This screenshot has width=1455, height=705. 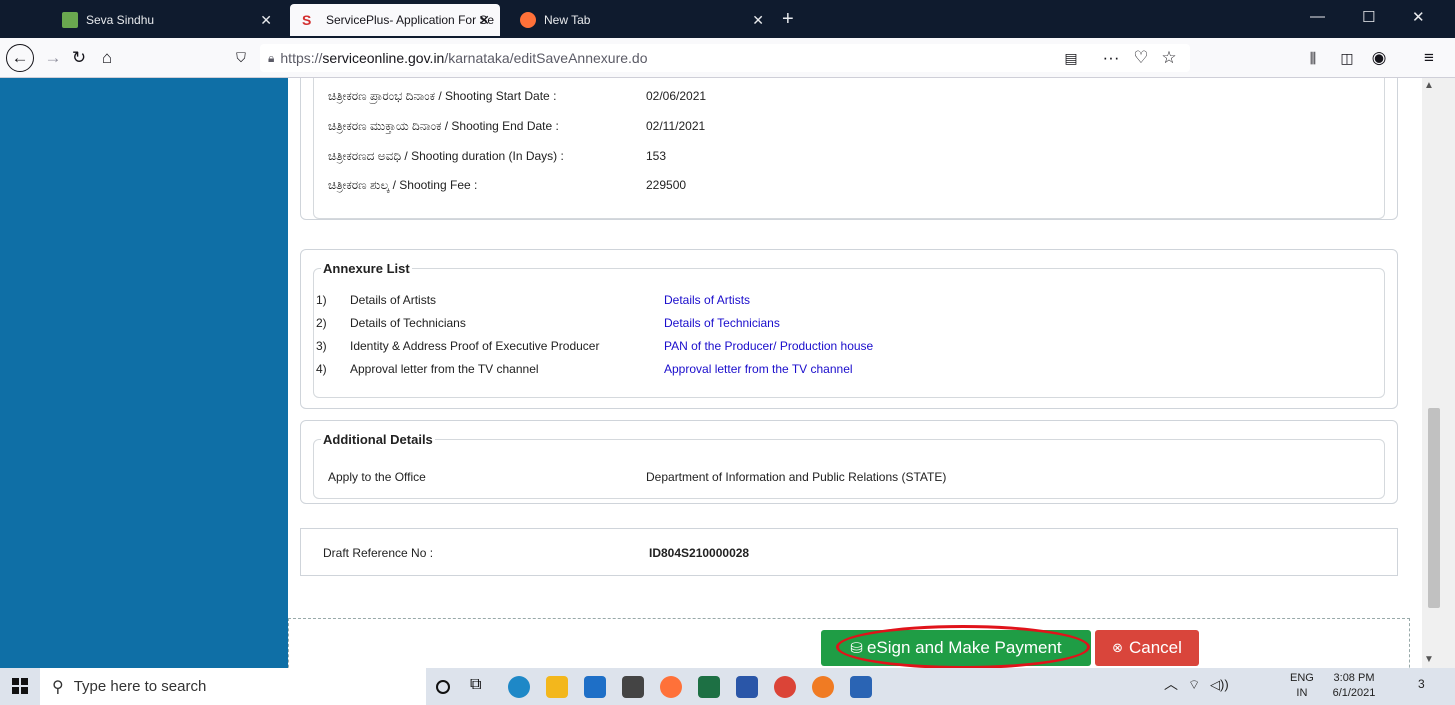 What do you see at coordinates (1302, 678) in the screenshot?
I see `lang-top: ENG` at bounding box center [1302, 678].